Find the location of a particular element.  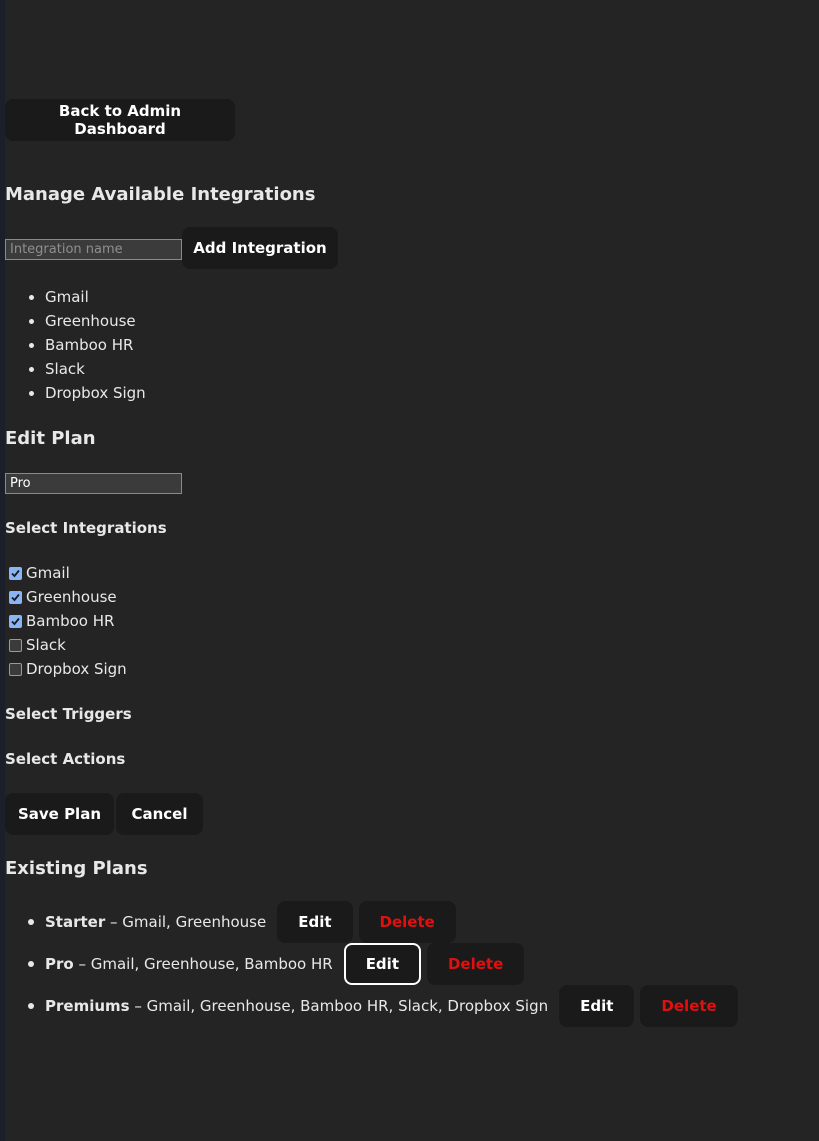

select-integrations-heading: Select Integrations is located at coordinates (86, 528).